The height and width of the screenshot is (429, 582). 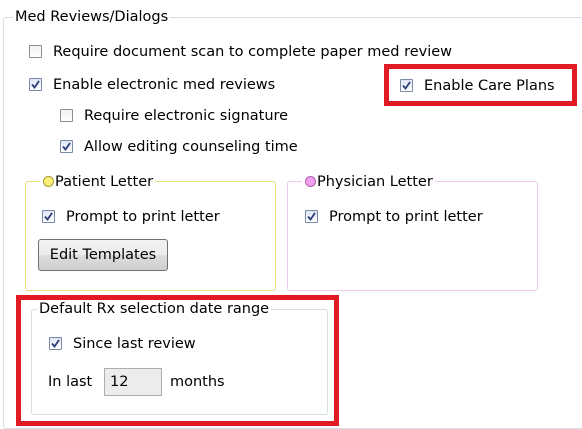 What do you see at coordinates (66, 115) in the screenshot?
I see `require-signature-checkbox` at bounding box center [66, 115].